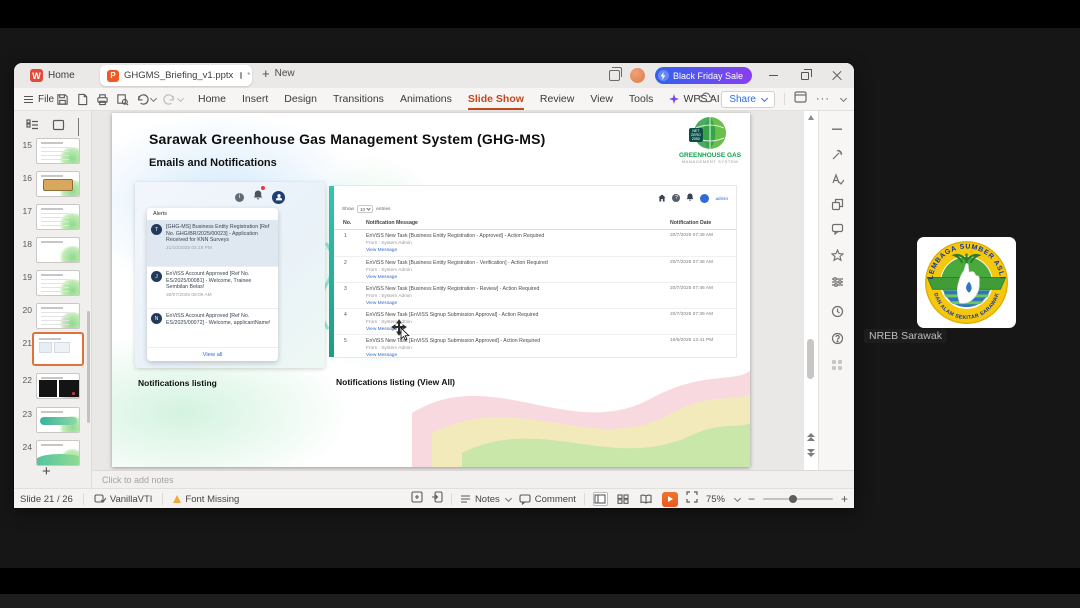 This screenshot has height=608, width=1080. What do you see at coordinates (837, 338) in the screenshot?
I see `help-rail-icon` at bounding box center [837, 338].